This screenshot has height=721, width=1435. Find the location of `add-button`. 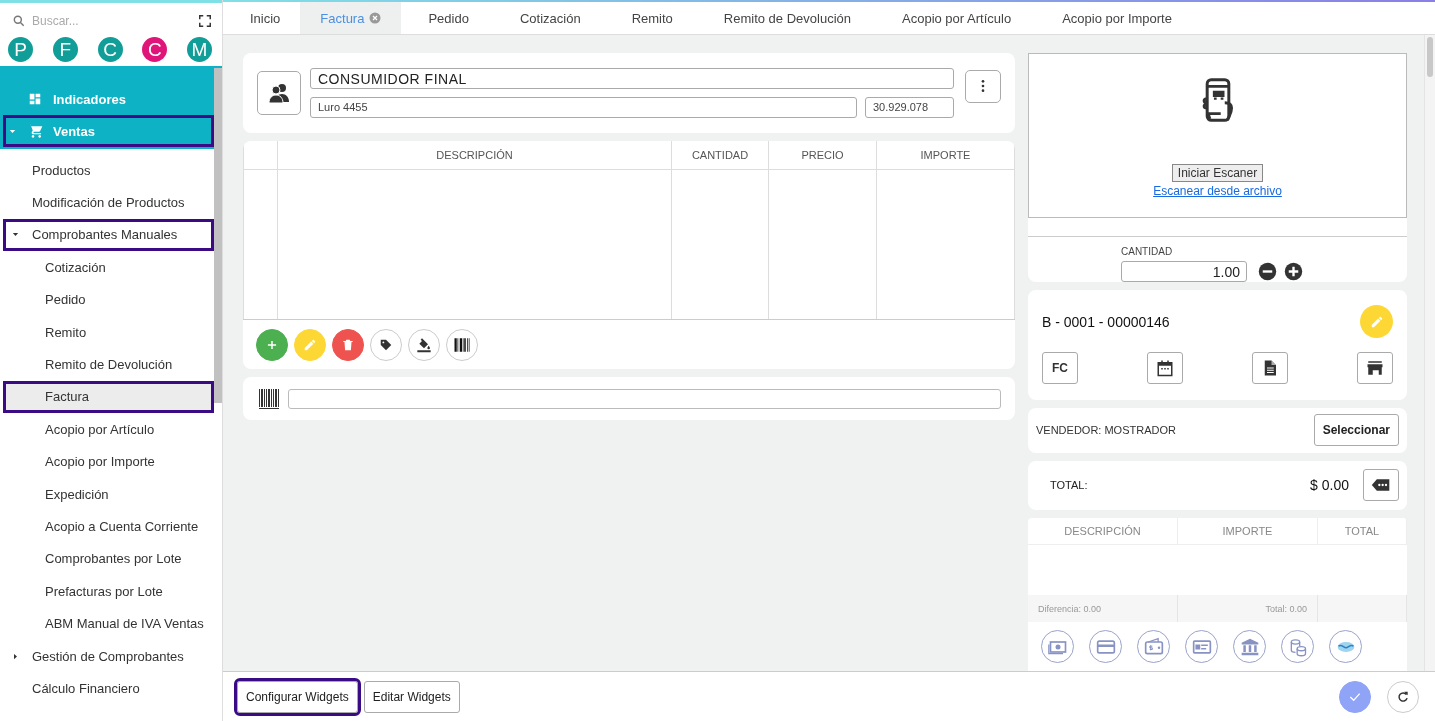

add-button is located at coordinates (272, 344).